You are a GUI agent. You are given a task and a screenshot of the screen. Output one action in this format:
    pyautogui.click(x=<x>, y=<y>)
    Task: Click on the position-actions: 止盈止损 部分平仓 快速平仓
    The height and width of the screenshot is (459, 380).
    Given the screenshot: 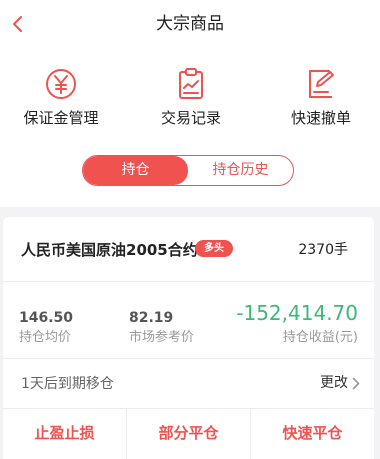 What is the action you would take?
    pyautogui.click(x=188, y=434)
    